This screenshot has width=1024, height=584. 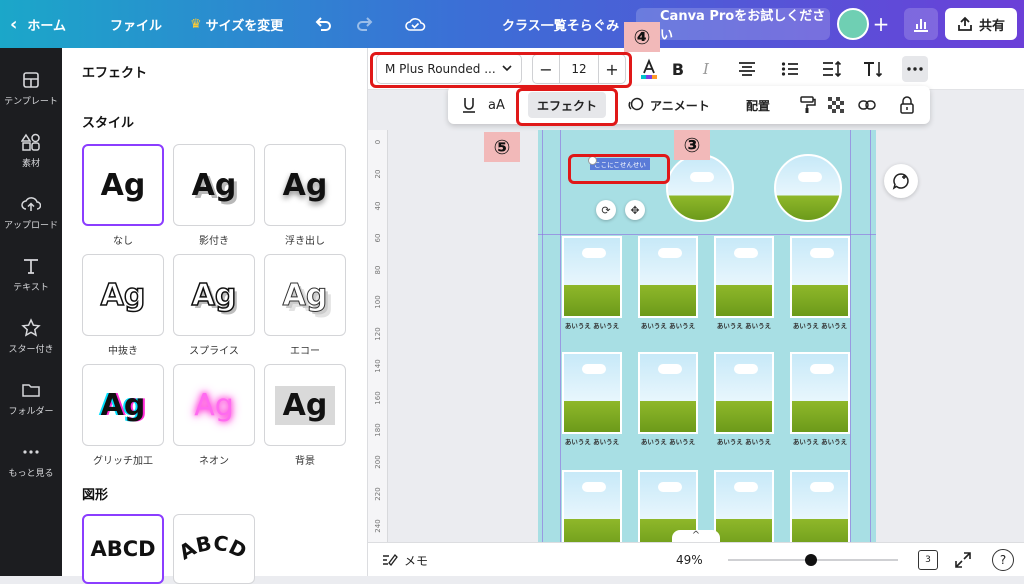 I want to click on undo-icon, so click(x=323, y=24).